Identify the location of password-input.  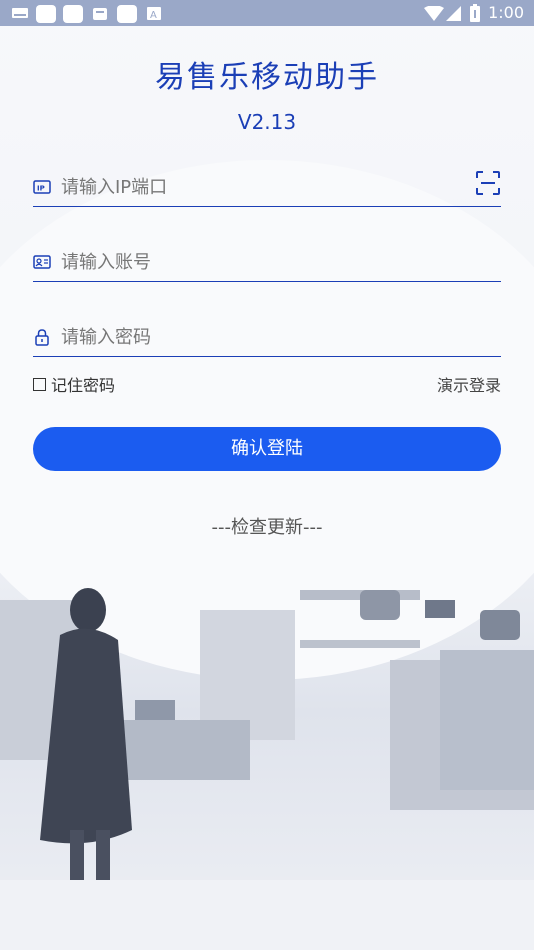
(261, 337).